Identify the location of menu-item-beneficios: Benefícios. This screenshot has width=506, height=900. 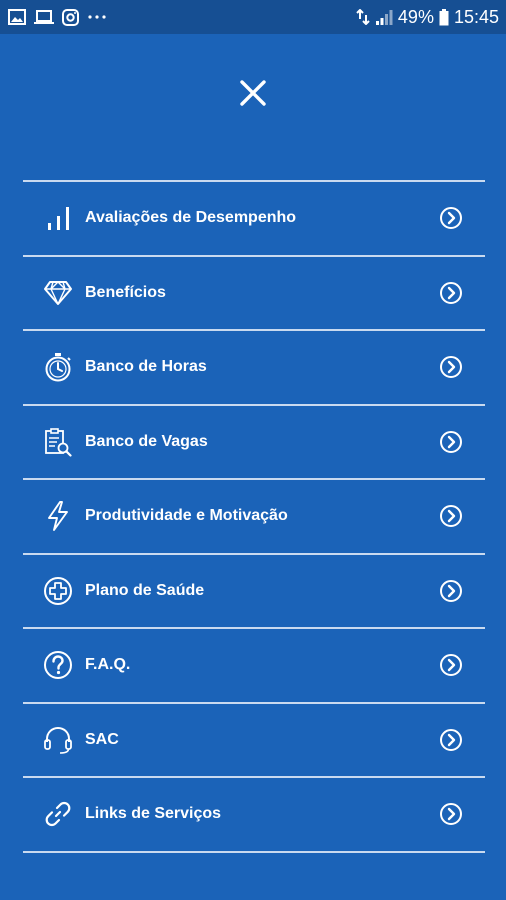
(254, 294).